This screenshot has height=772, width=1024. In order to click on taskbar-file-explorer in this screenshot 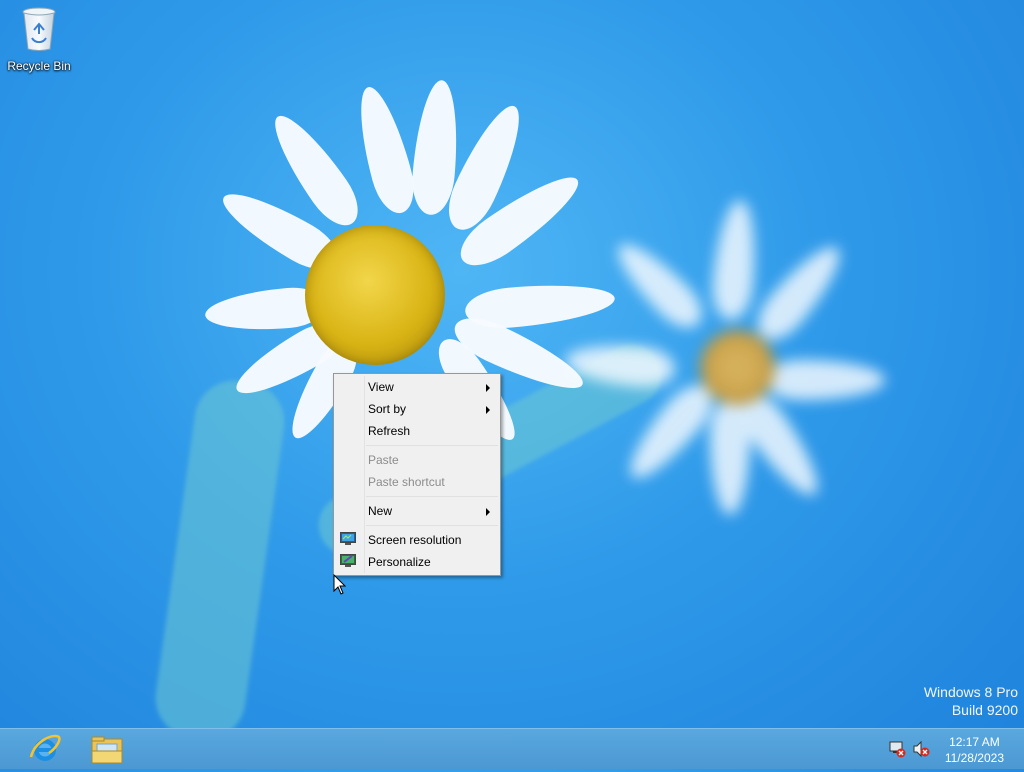, I will do `click(107, 749)`.